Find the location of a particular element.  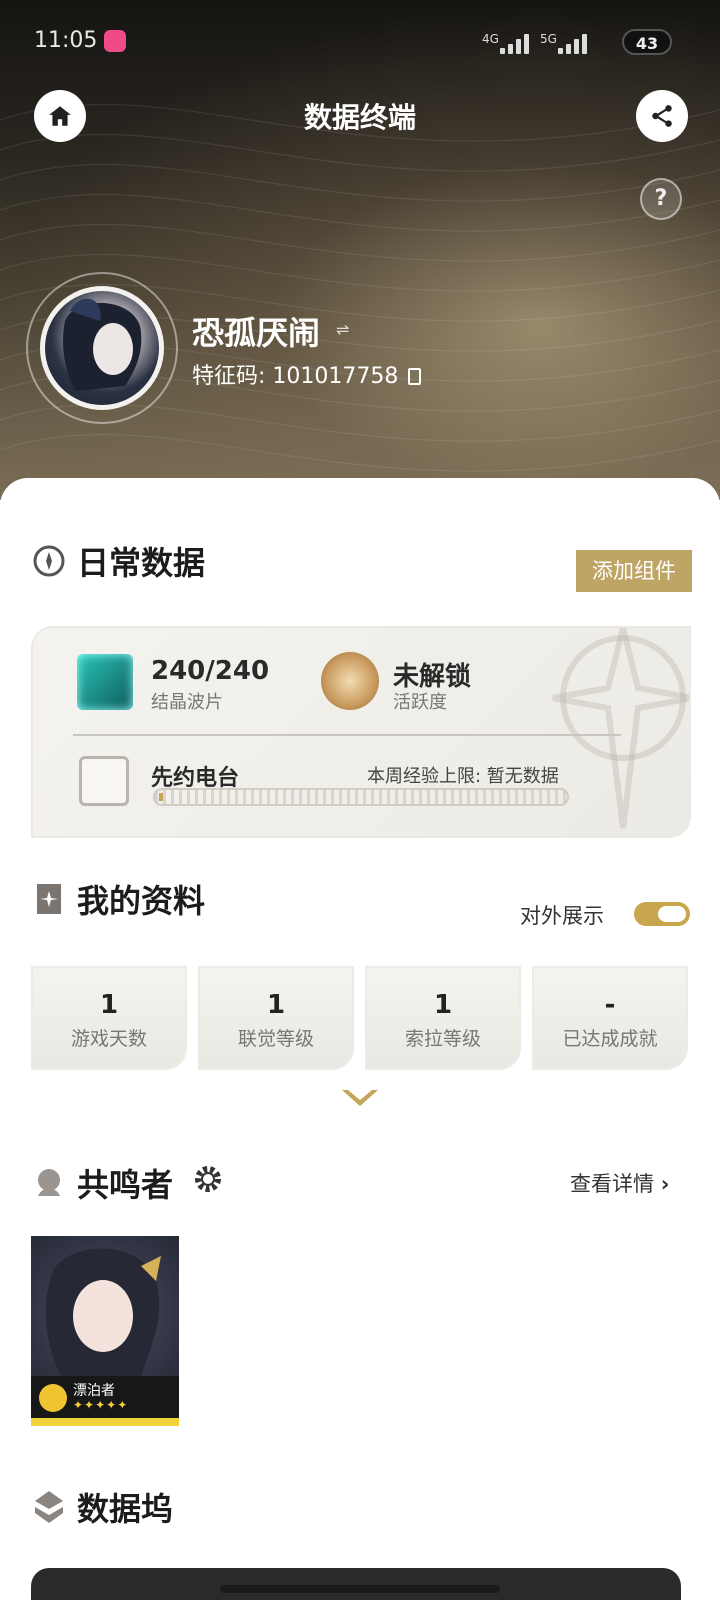

player-uid: 特征码: 101017758 is located at coordinates (307, 374).